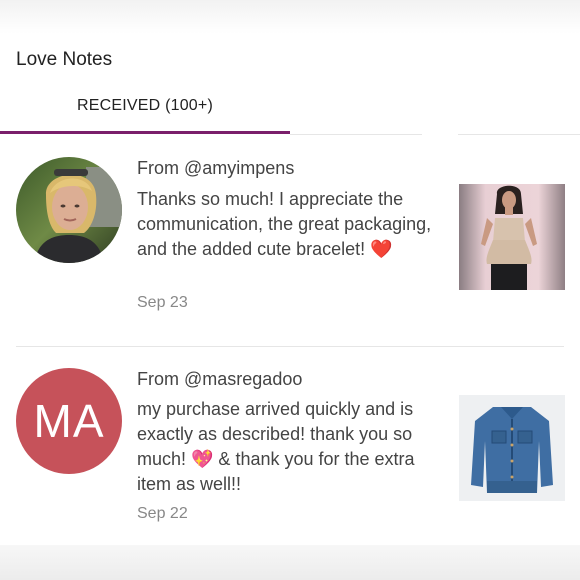 The height and width of the screenshot is (580, 580). What do you see at coordinates (243, 379) in the screenshot?
I see `sender-handle-link: @masregadoo` at bounding box center [243, 379].